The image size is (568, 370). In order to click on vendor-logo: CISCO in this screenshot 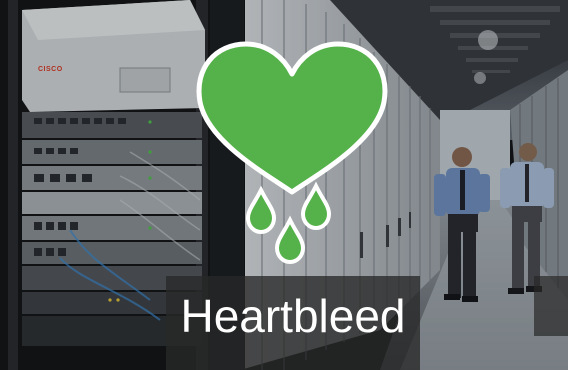, I will do `click(50, 69)`.